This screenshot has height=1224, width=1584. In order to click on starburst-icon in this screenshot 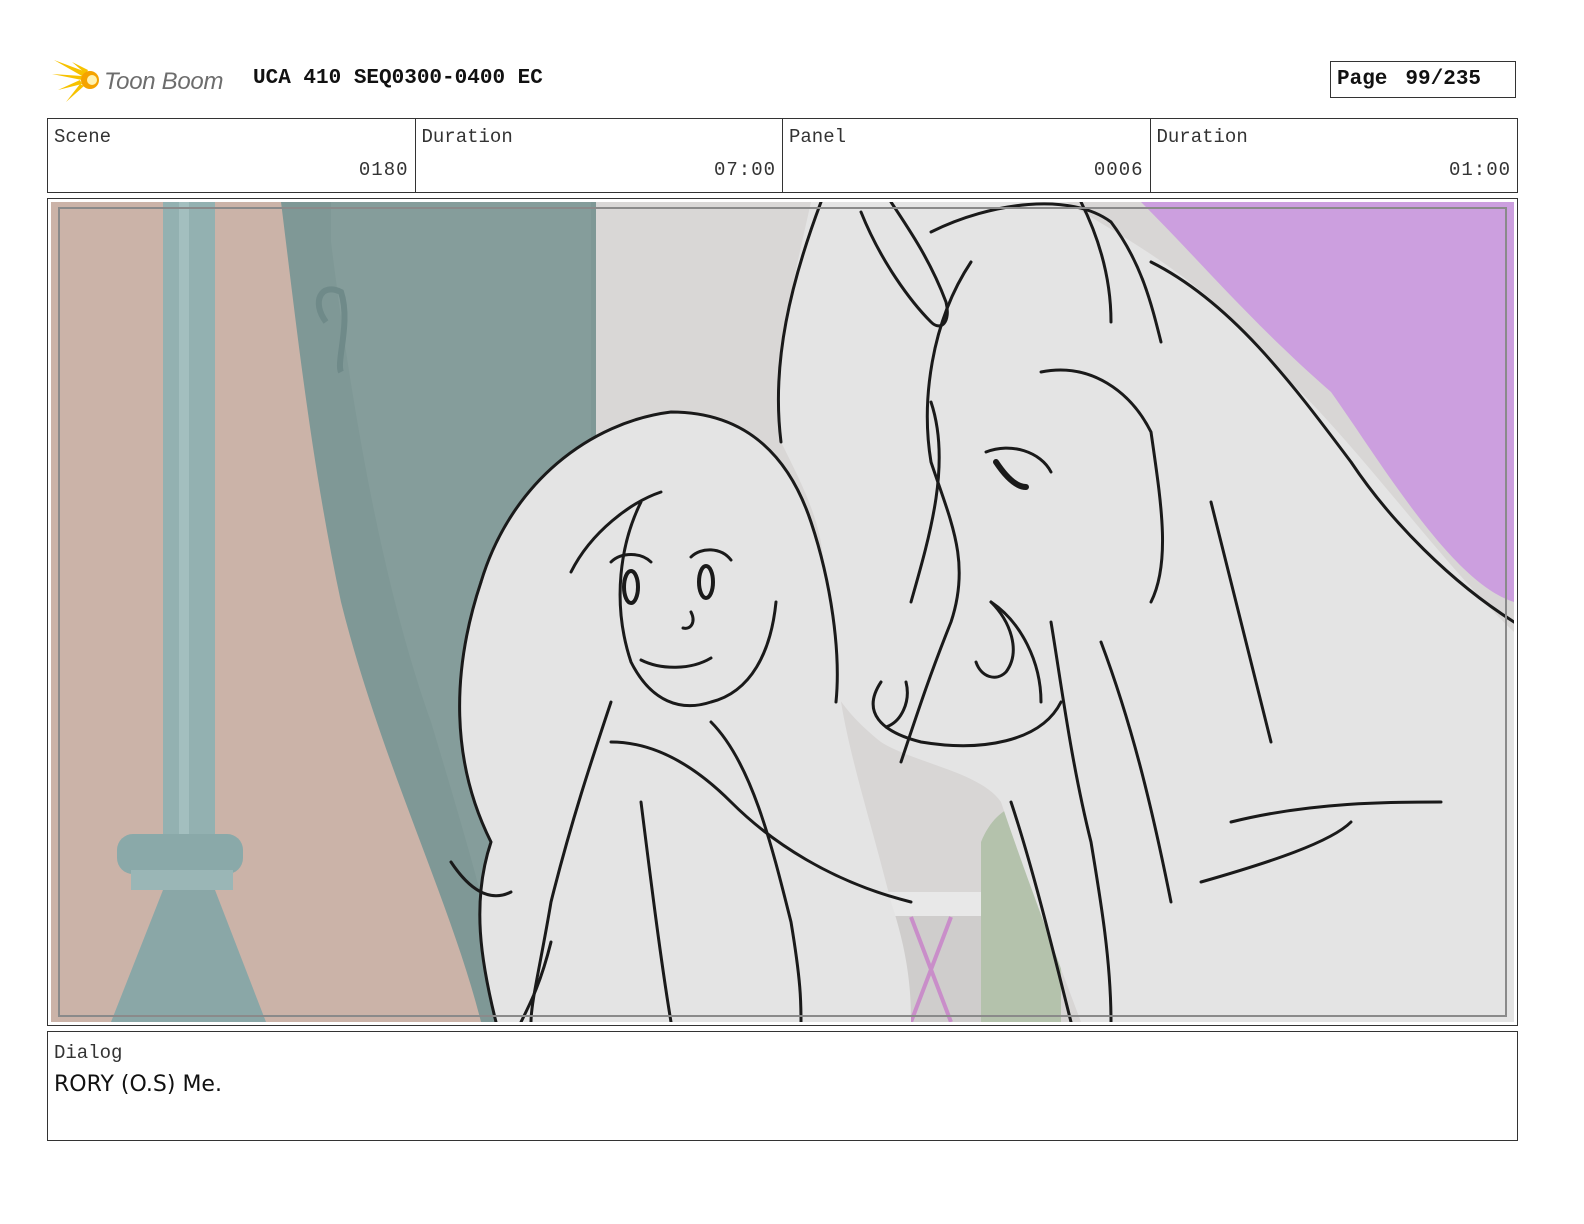, I will do `click(75, 81)`.